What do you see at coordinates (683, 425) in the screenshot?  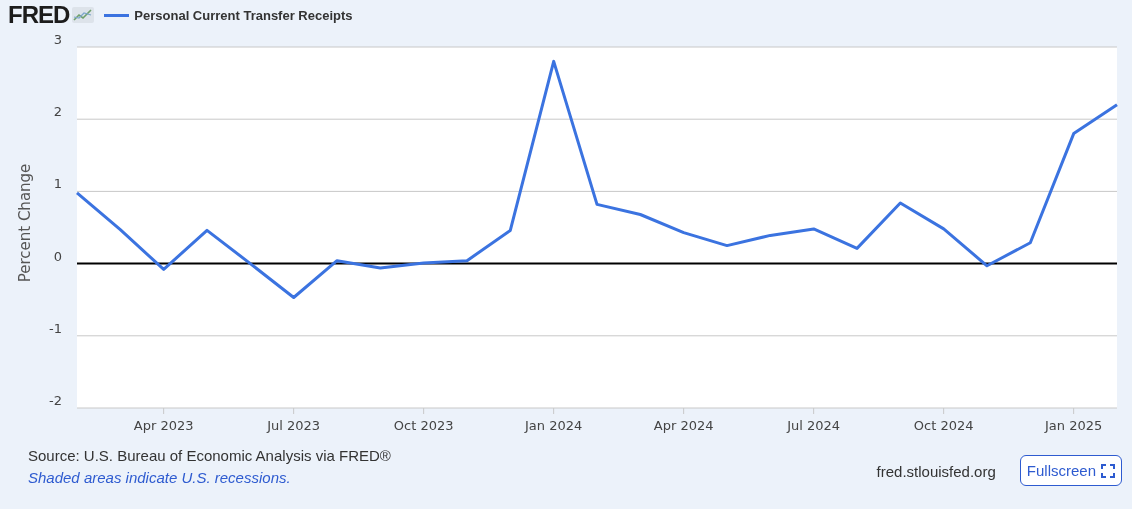 I see `x-tick-label: Apr 2024` at bounding box center [683, 425].